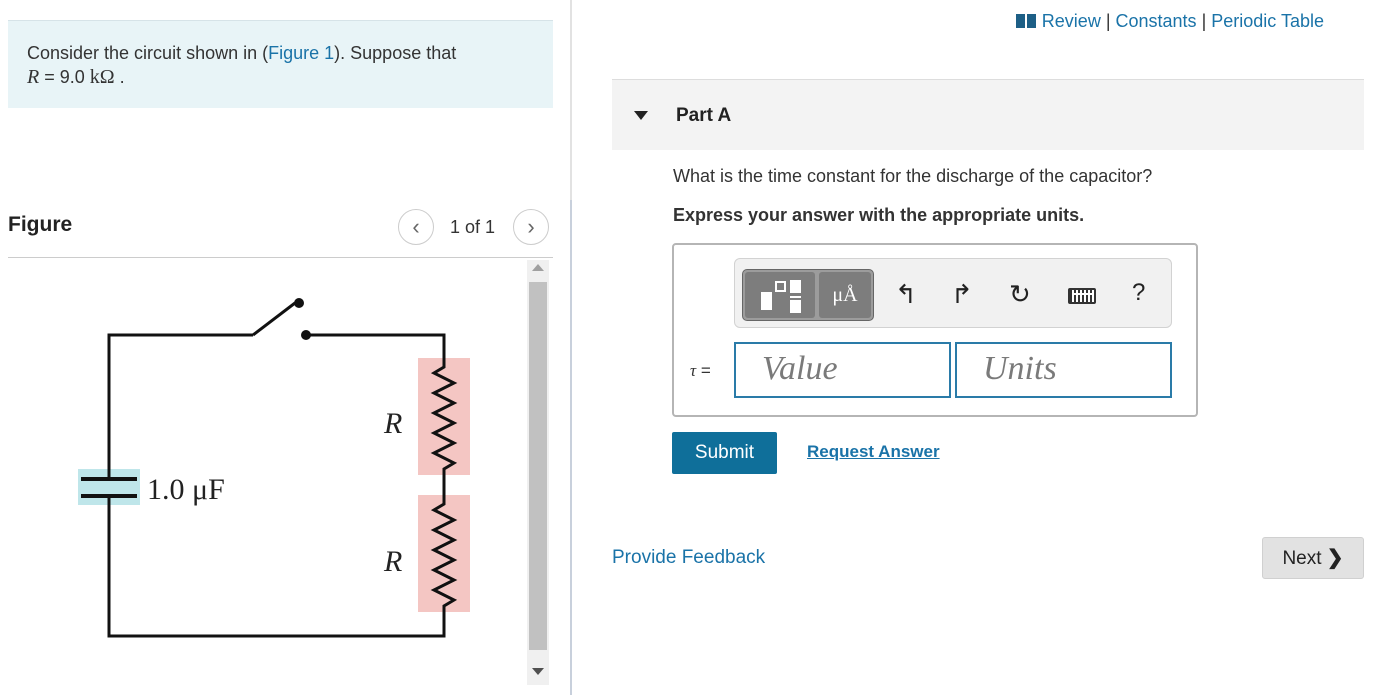  Describe the element at coordinates (538, 267) in the screenshot. I see `scroll-up-arrow-icon` at that location.